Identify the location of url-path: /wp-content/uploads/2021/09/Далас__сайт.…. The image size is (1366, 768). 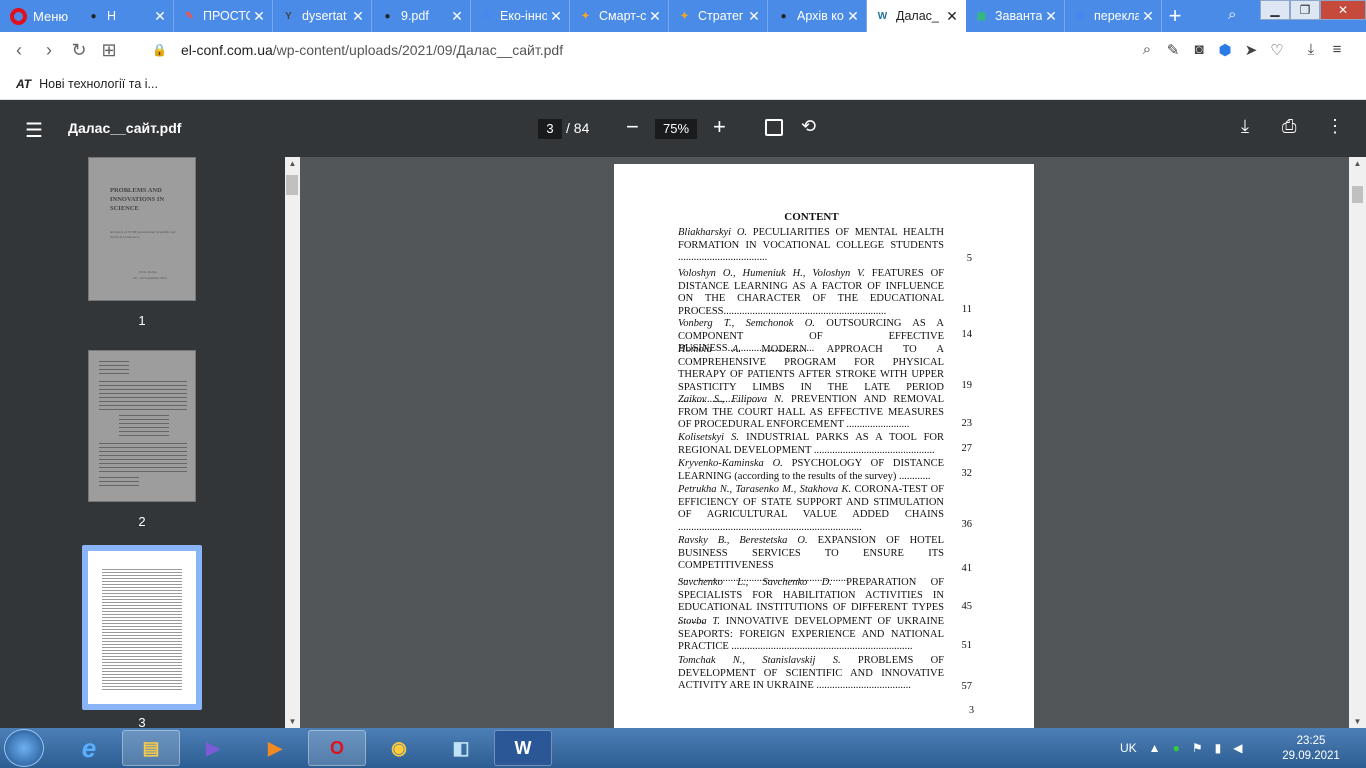
(418, 50).